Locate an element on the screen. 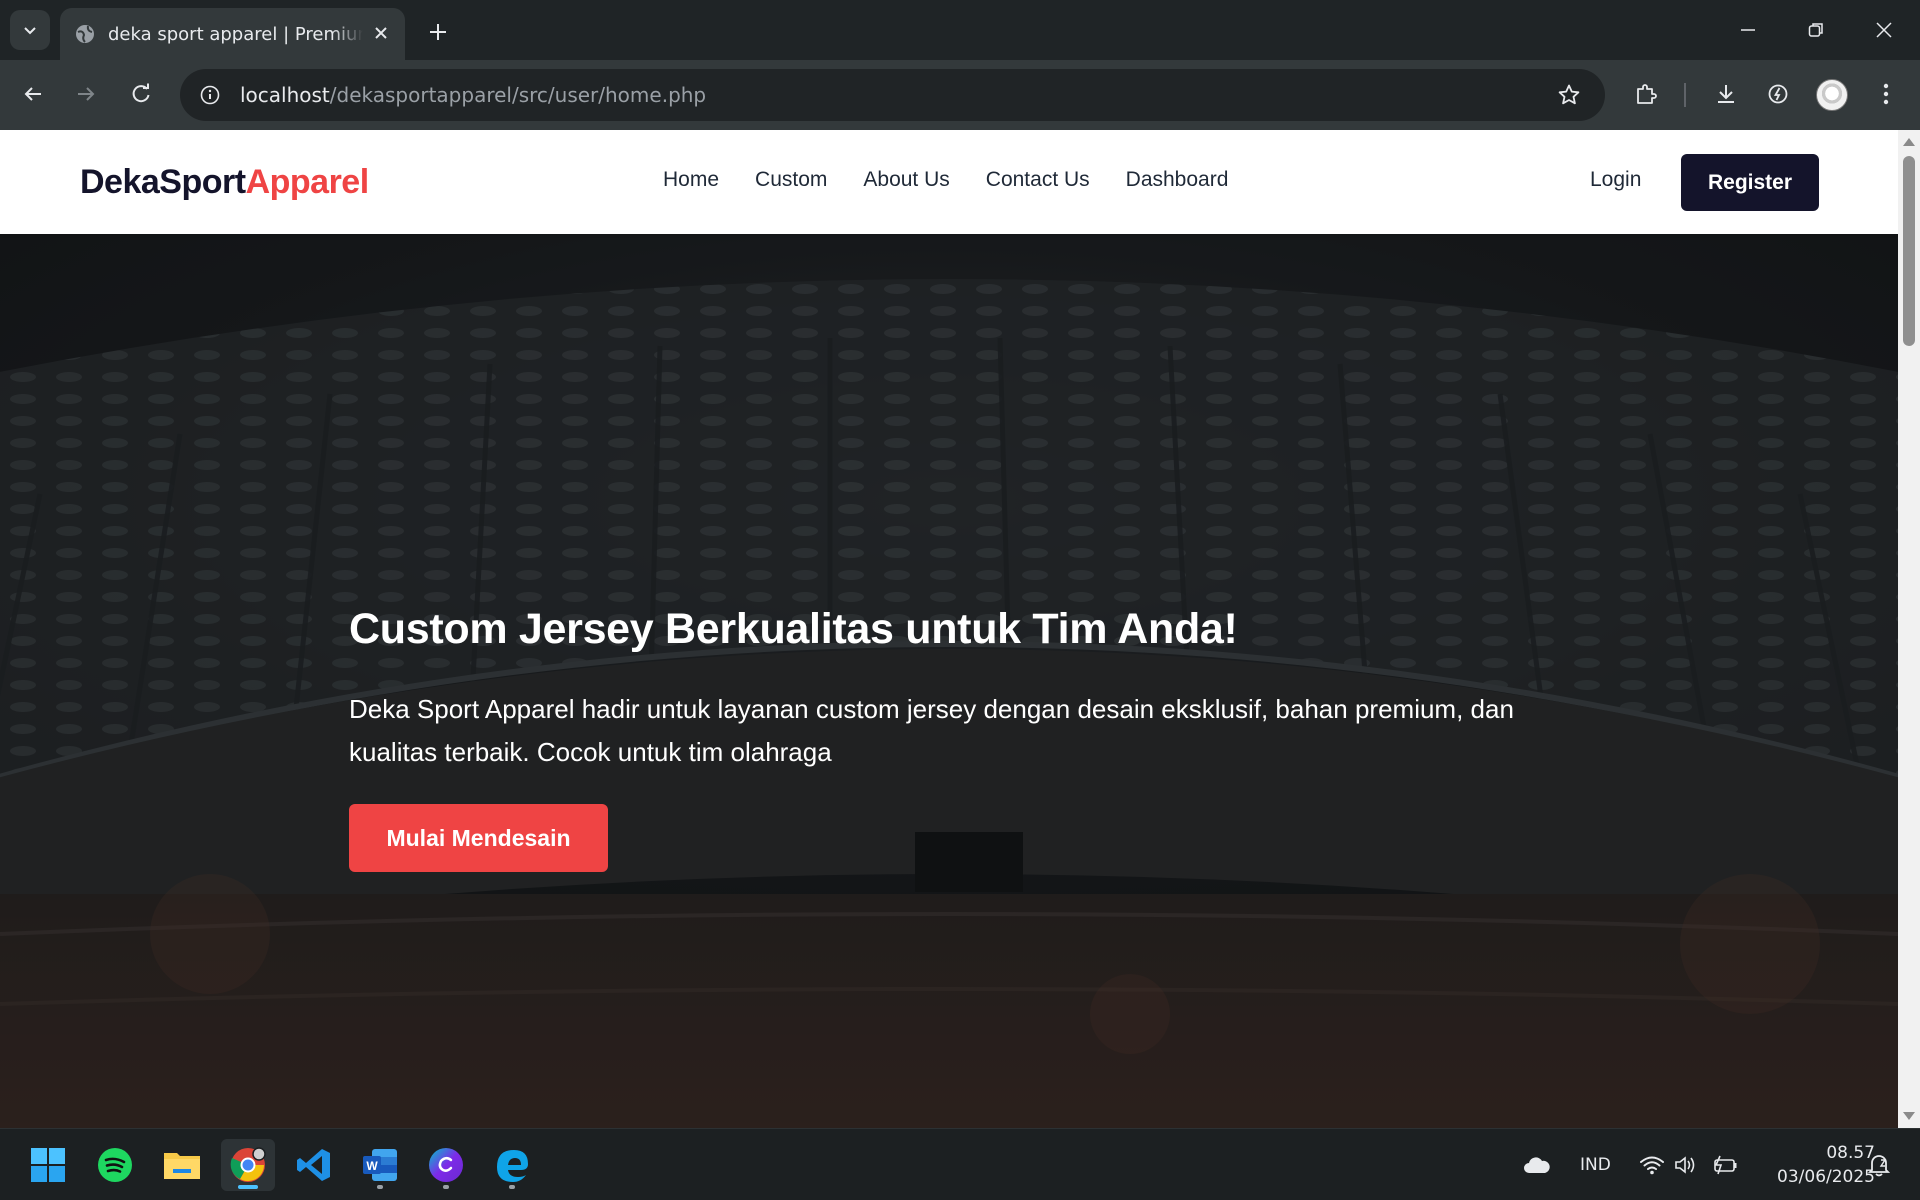 The image size is (1920, 1200). battery-charging-icon is located at coordinates (1725, 1164).